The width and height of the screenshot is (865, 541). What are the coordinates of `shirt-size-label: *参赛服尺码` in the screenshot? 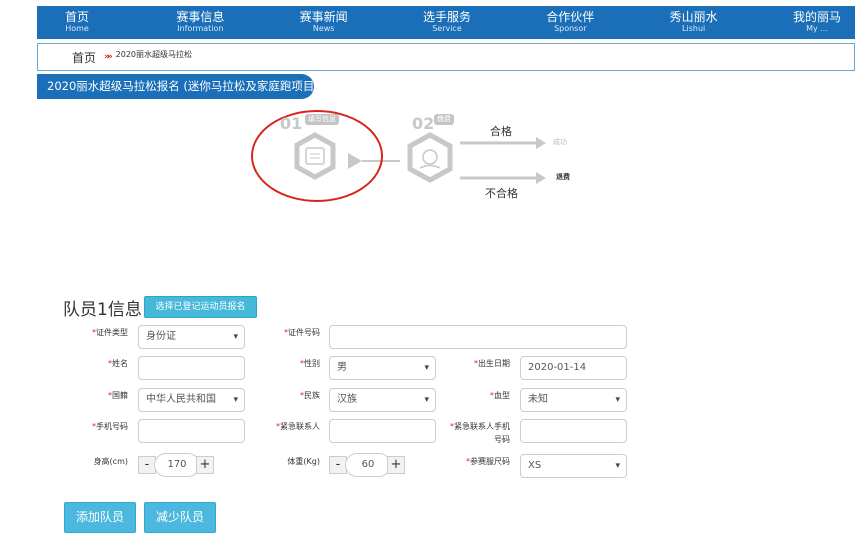 It's located at (488, 461).